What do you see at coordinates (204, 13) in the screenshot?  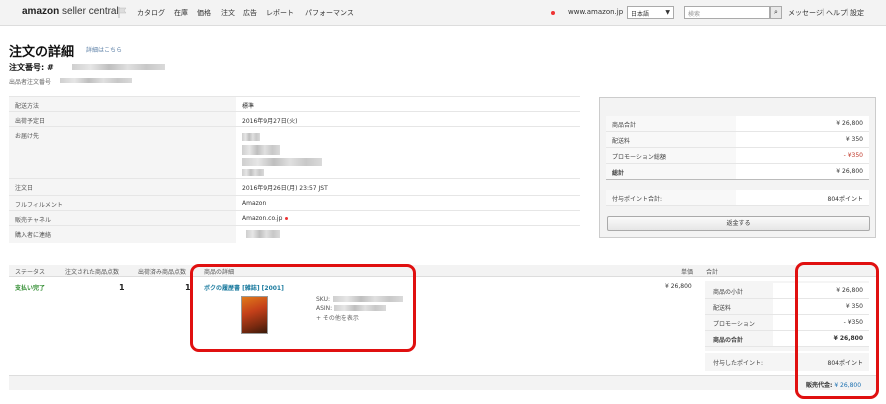 I see `nav-pricing: 価格` at bounding box center [204, 13].